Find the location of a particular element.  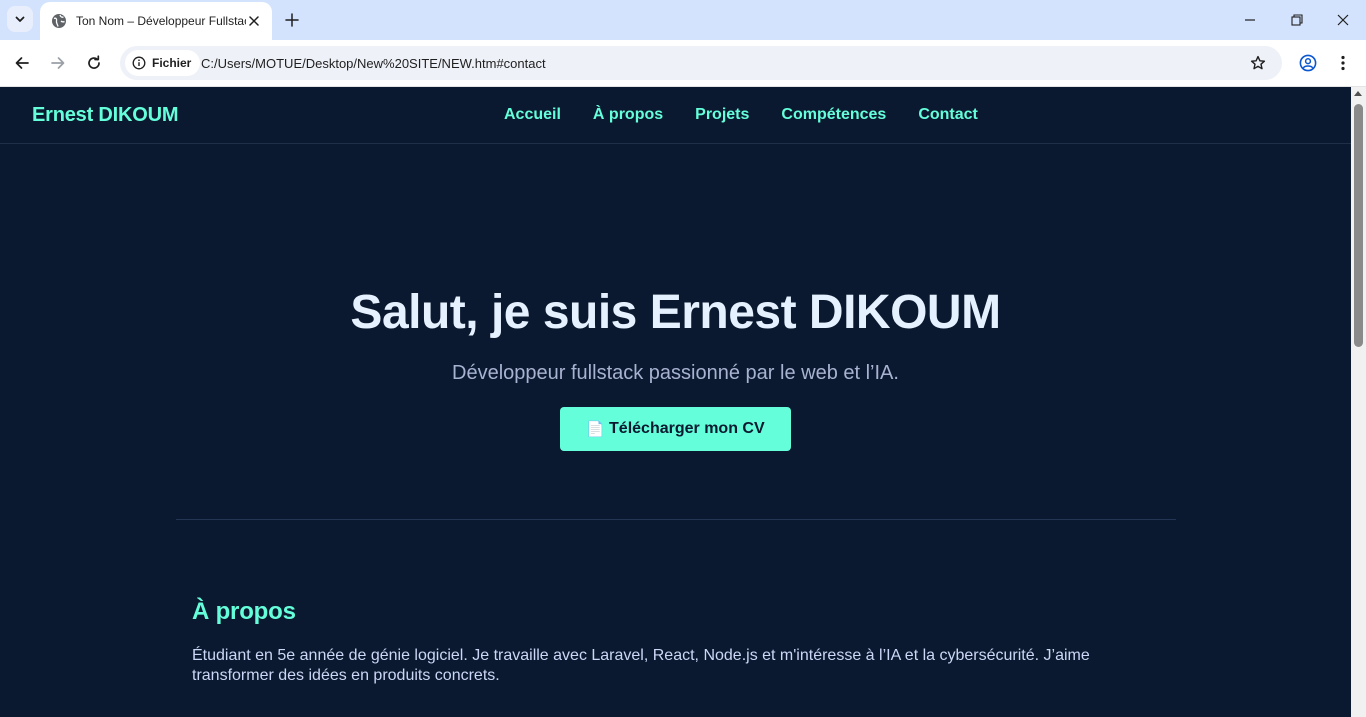

profile-button is located at coordinates (1308, 63).